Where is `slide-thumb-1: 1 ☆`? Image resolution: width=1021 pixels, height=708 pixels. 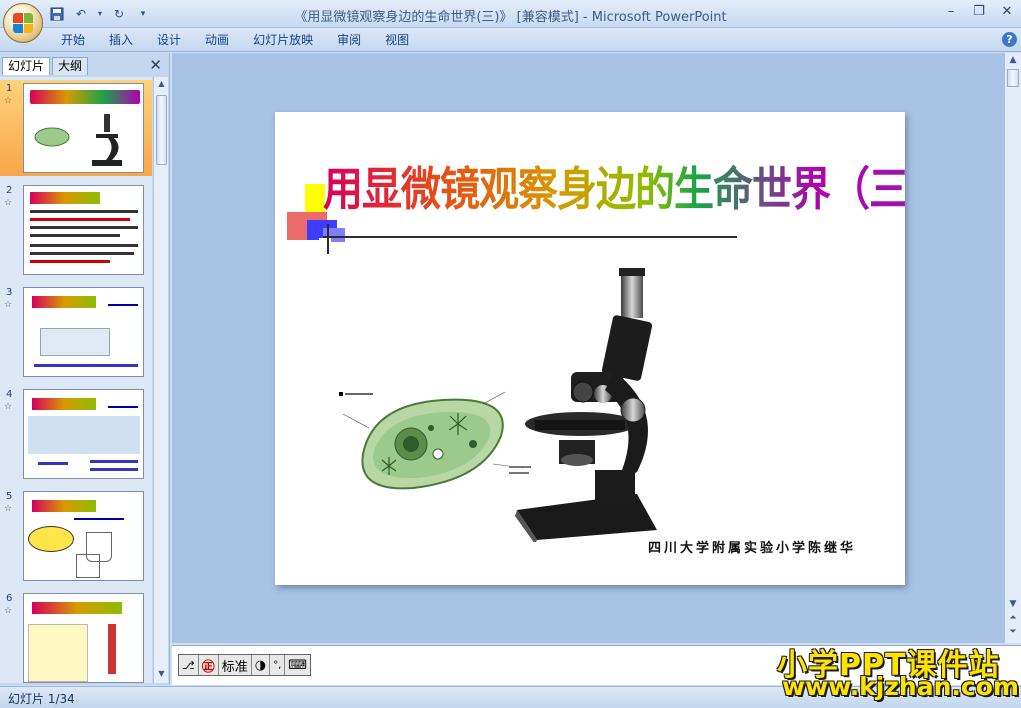 slide-thumb-1: 1 ☆ is located at coordinates (76, 128).